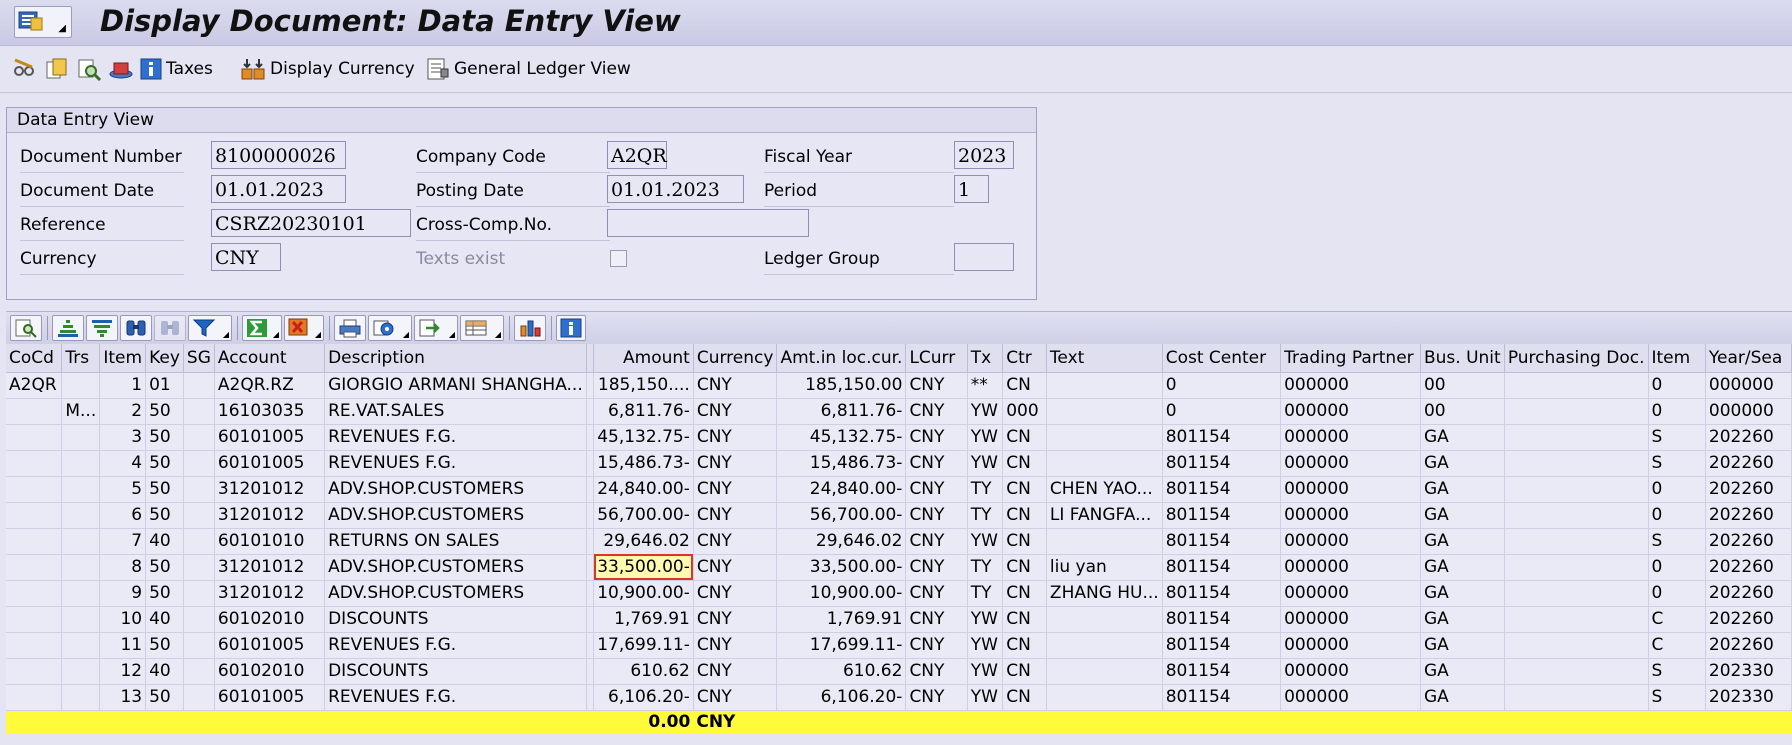 This screenshot has width=1792, height=745. Describe the element at coordinates (25, 69) in the screenshot. I see `change-display-button` at that location.